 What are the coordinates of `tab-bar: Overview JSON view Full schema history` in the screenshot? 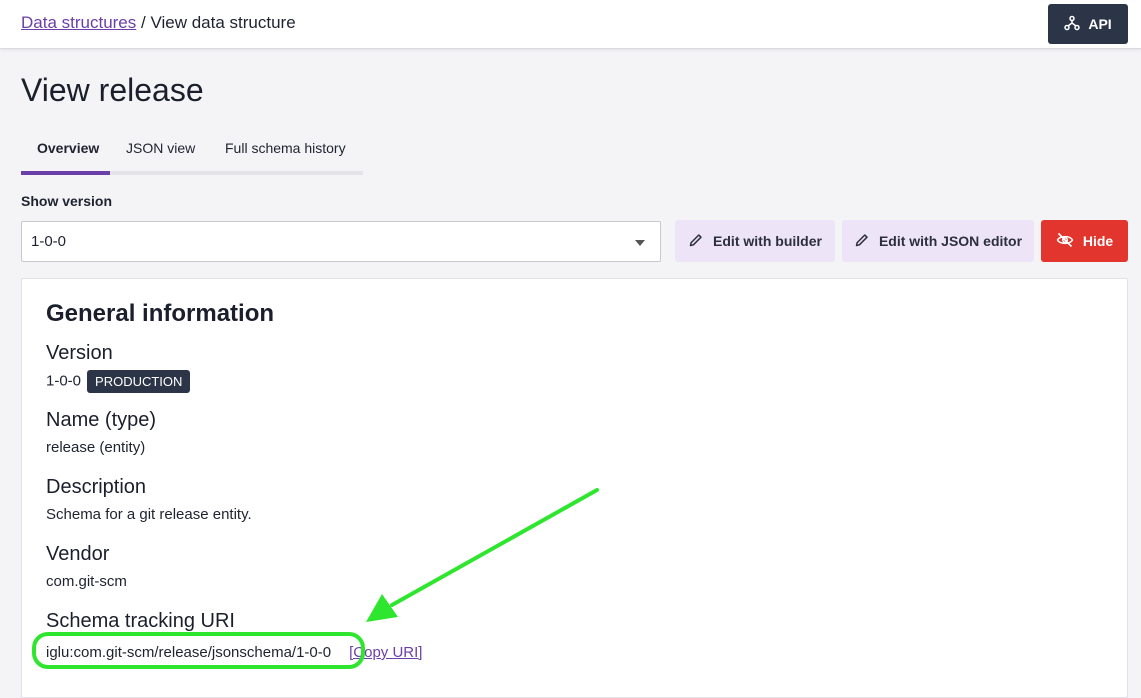 It's located at (192, 152).